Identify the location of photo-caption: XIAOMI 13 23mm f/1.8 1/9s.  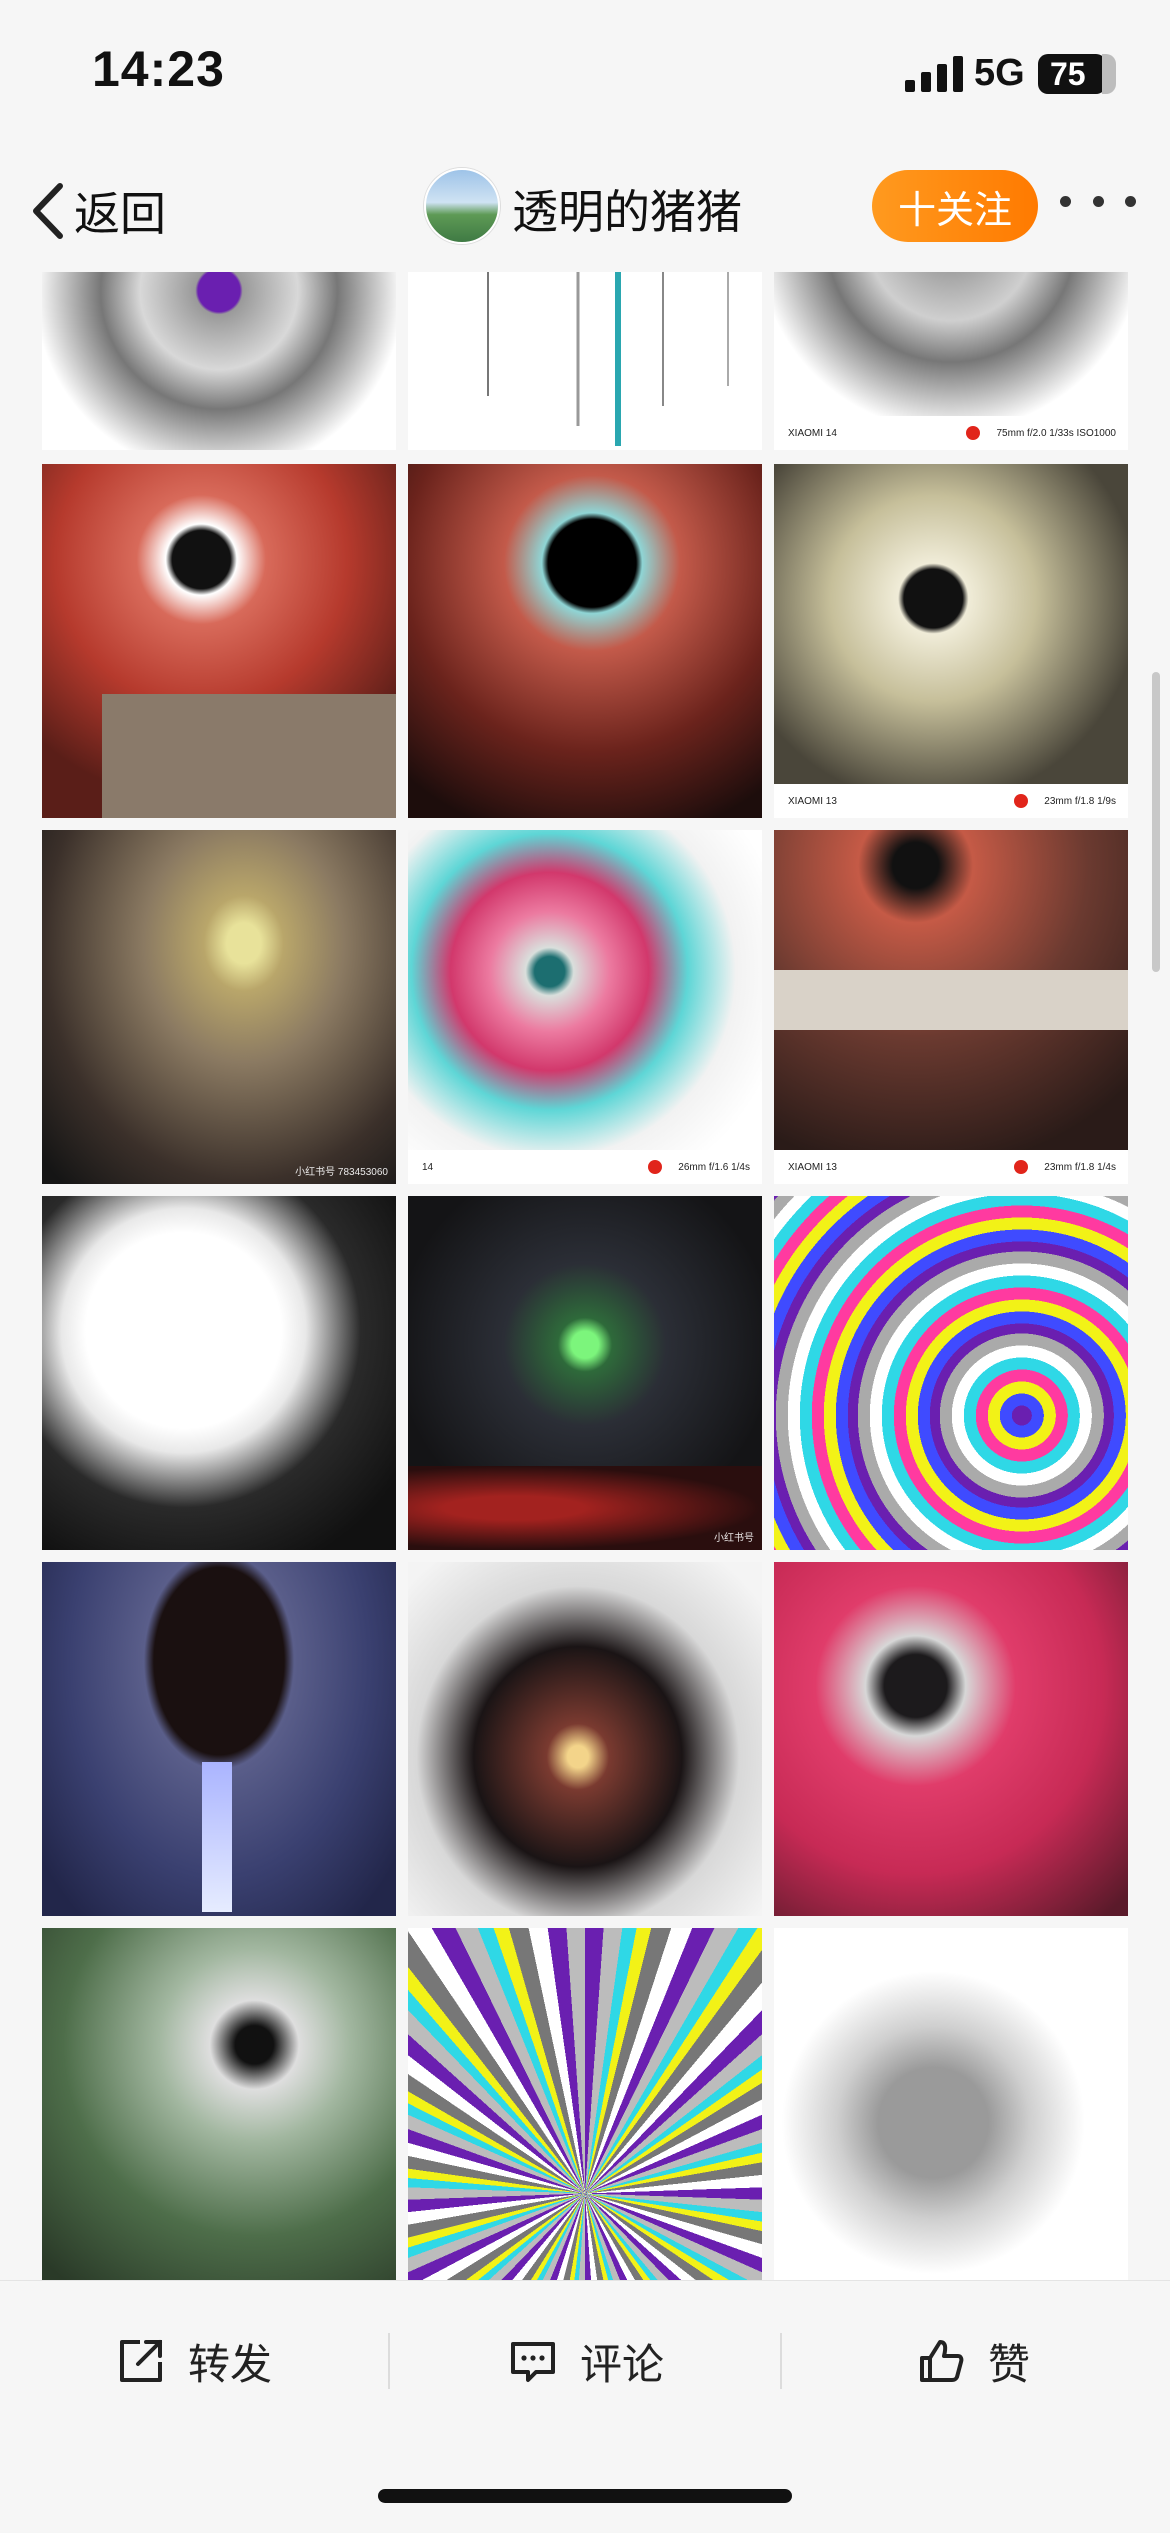
(951, 801).